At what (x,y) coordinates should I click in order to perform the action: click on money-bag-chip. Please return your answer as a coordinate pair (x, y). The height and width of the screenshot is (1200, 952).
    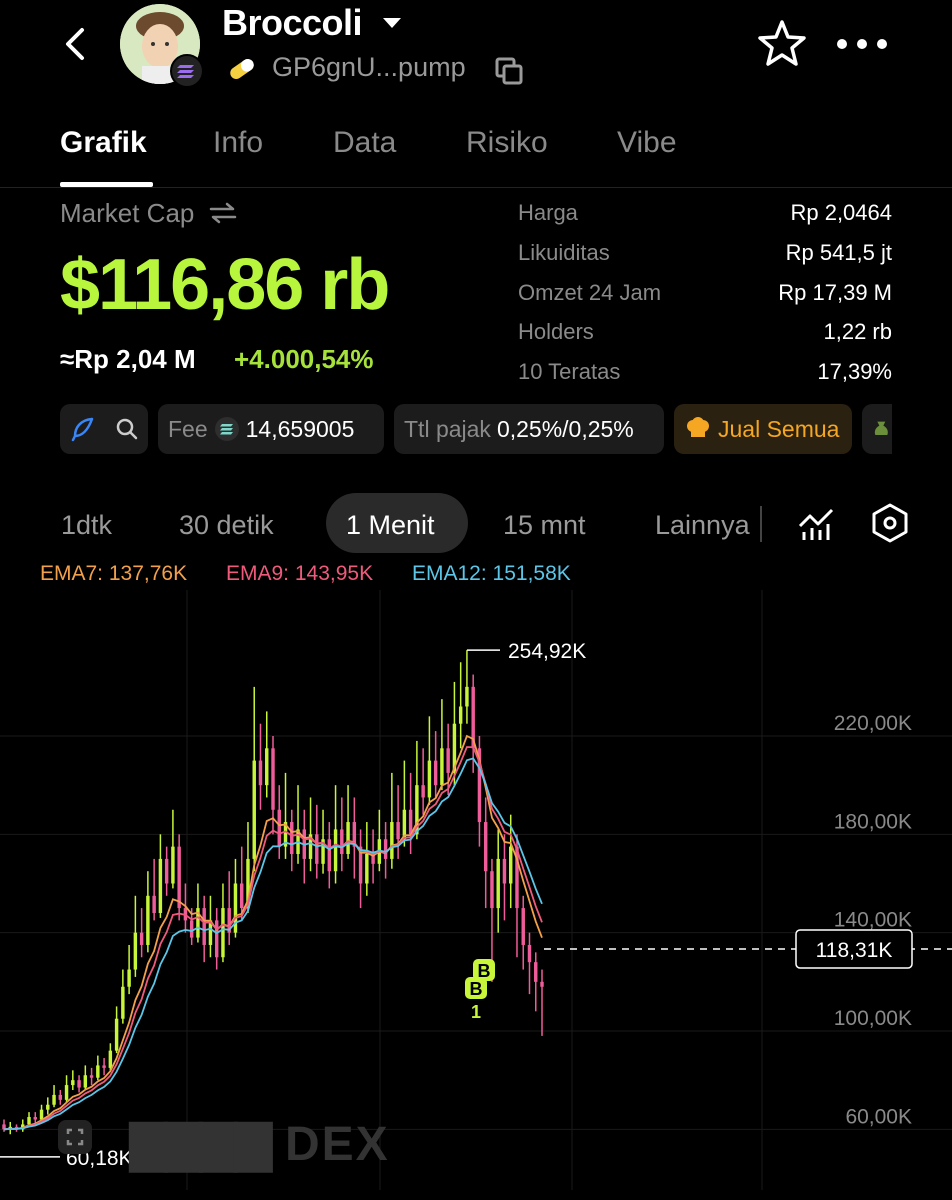
    Looking at the image, I should click on (877, 429).